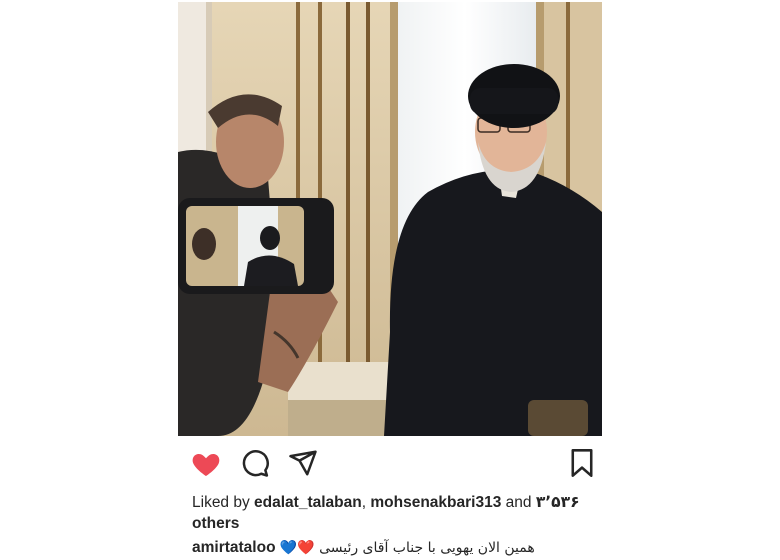 This screenshot has height=560, width=780. Describe the element at coordinates (558, 502) in the screenshot. I see `likes-count: ۳٬۵۳۶` at that location.